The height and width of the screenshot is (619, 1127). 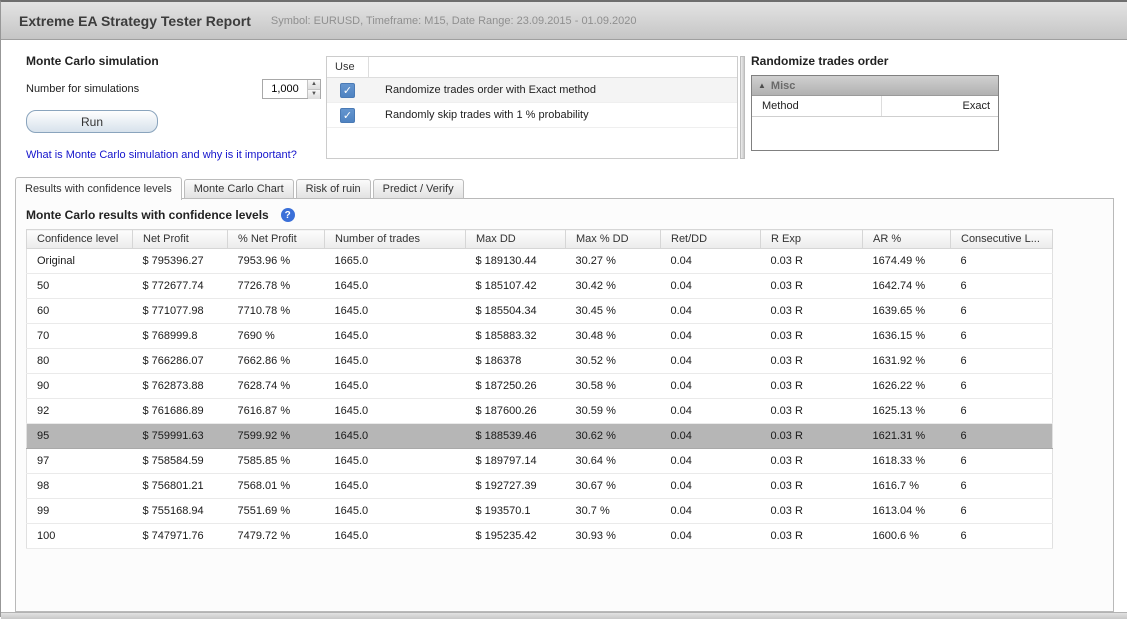 I want to click on table-cell: $ 195235.42, so click(x=515, y=536).